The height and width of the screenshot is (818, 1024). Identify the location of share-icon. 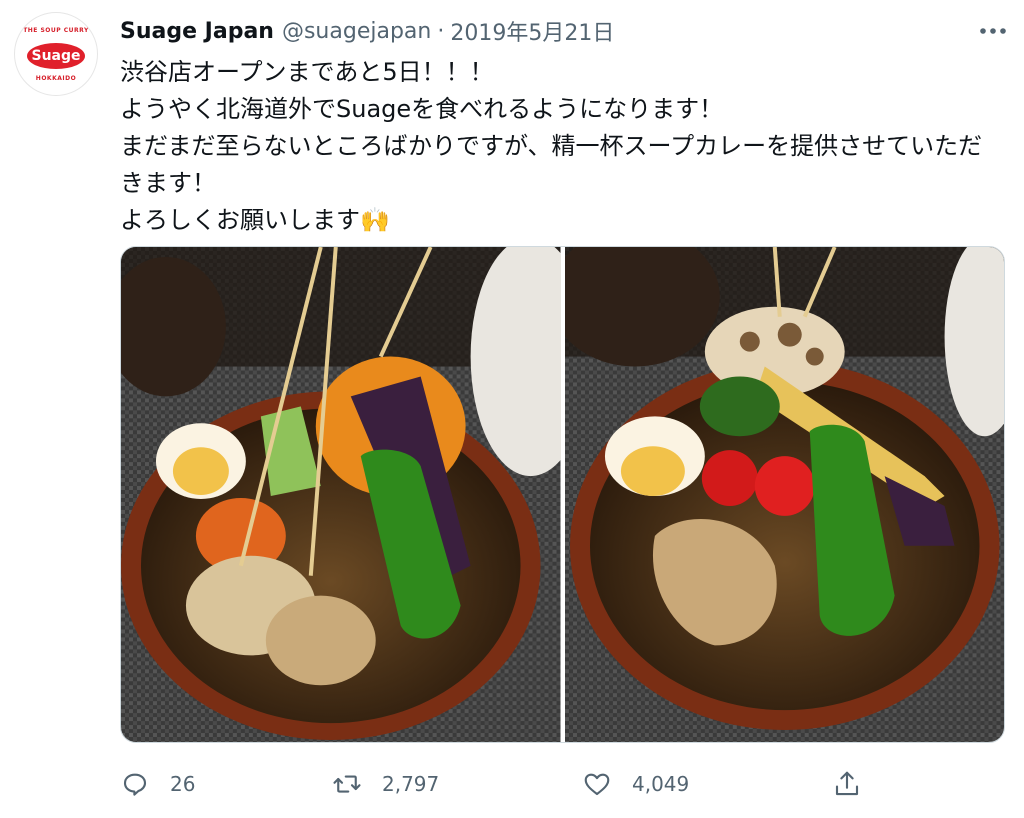
(847, 783).